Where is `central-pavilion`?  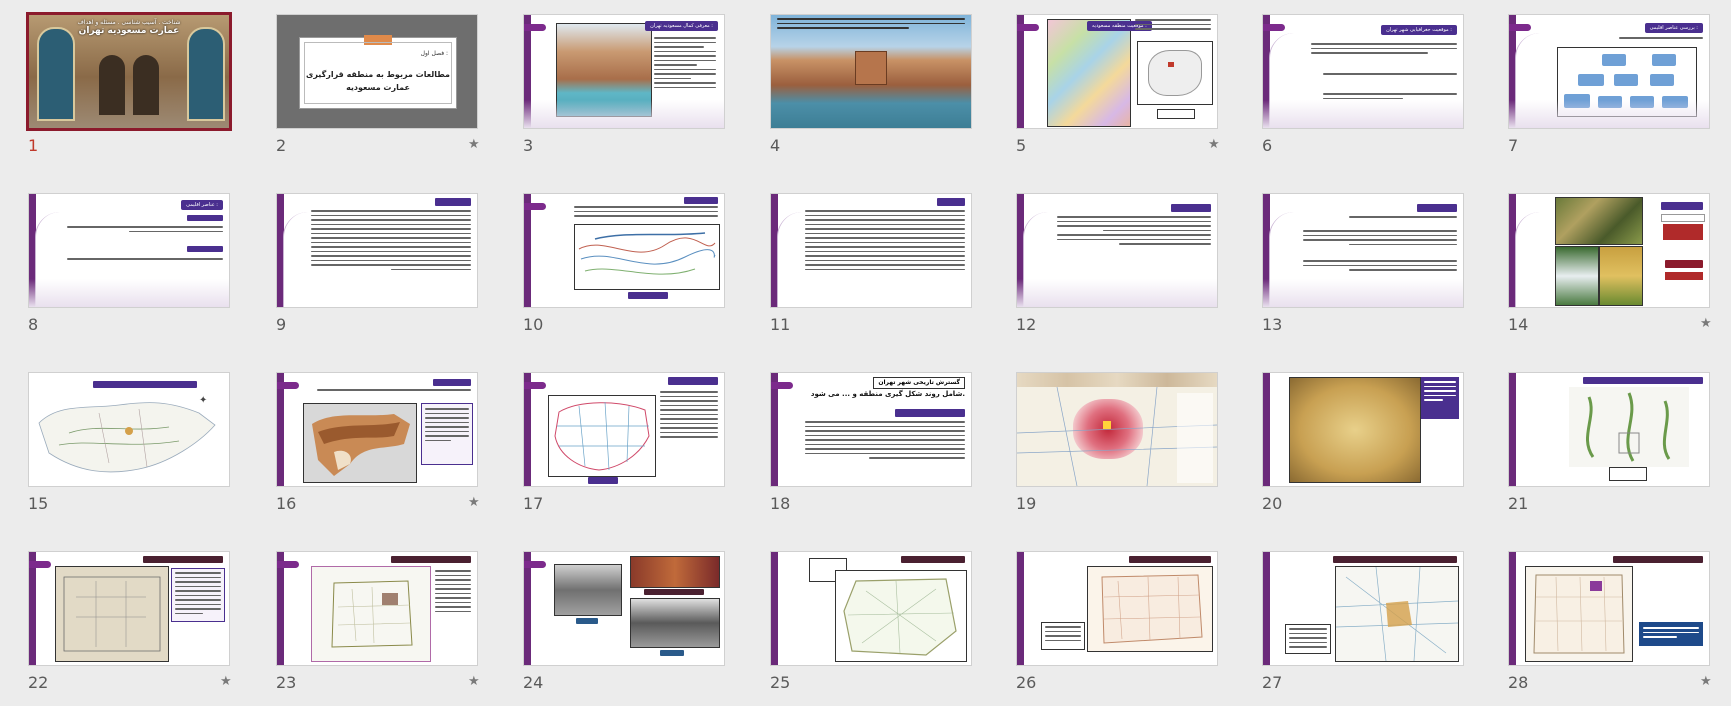 central-pavilion is located at coordinates (871, 68).